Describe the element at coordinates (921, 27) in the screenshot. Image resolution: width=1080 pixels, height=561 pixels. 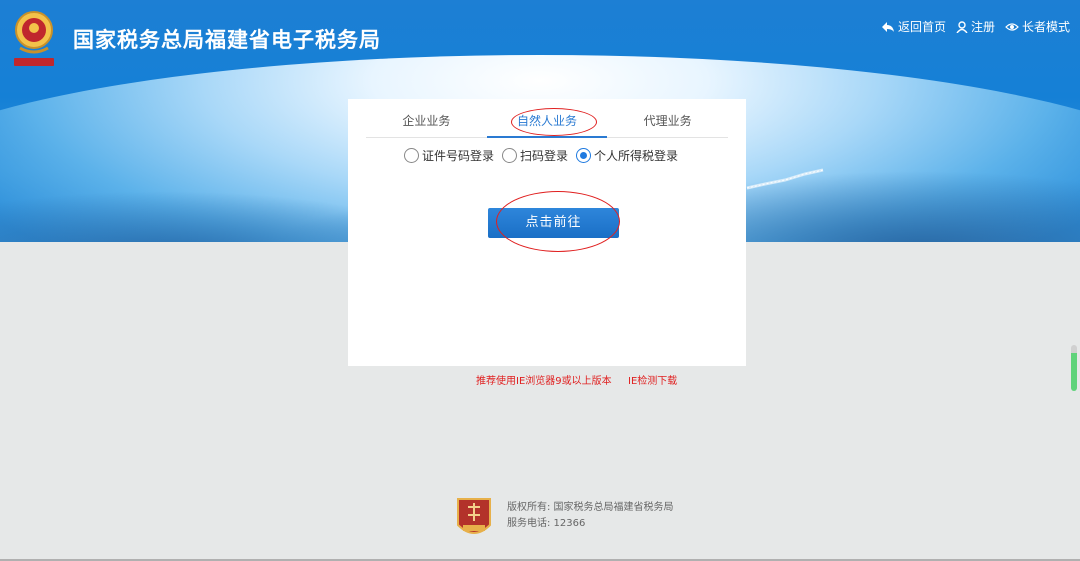
I see `home-link-label: 返回首页` at that location.